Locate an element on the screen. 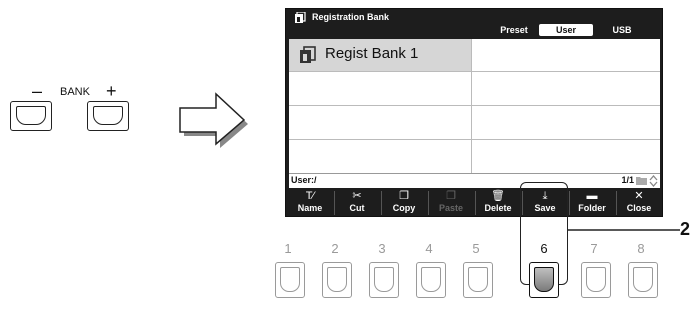 The width and height of the screenshot is (697, 313). name-label: Name is located at coordinates (310, 208).